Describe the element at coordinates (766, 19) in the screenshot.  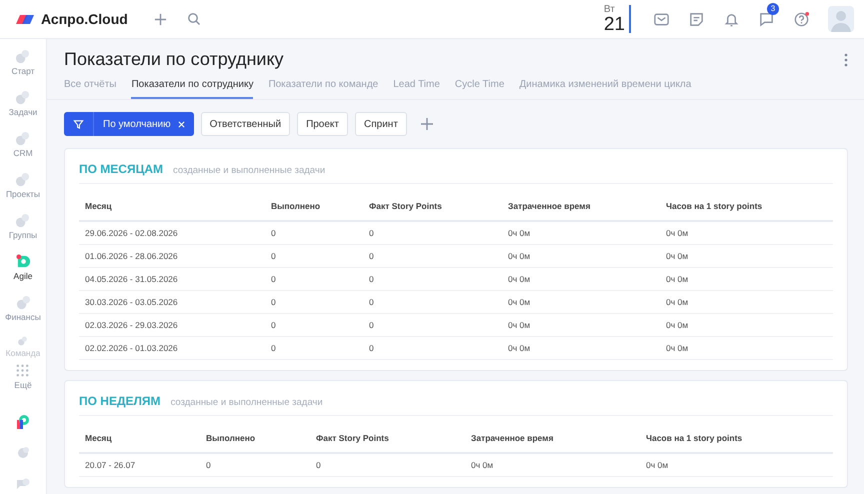
I see `chat-icon` at that location.